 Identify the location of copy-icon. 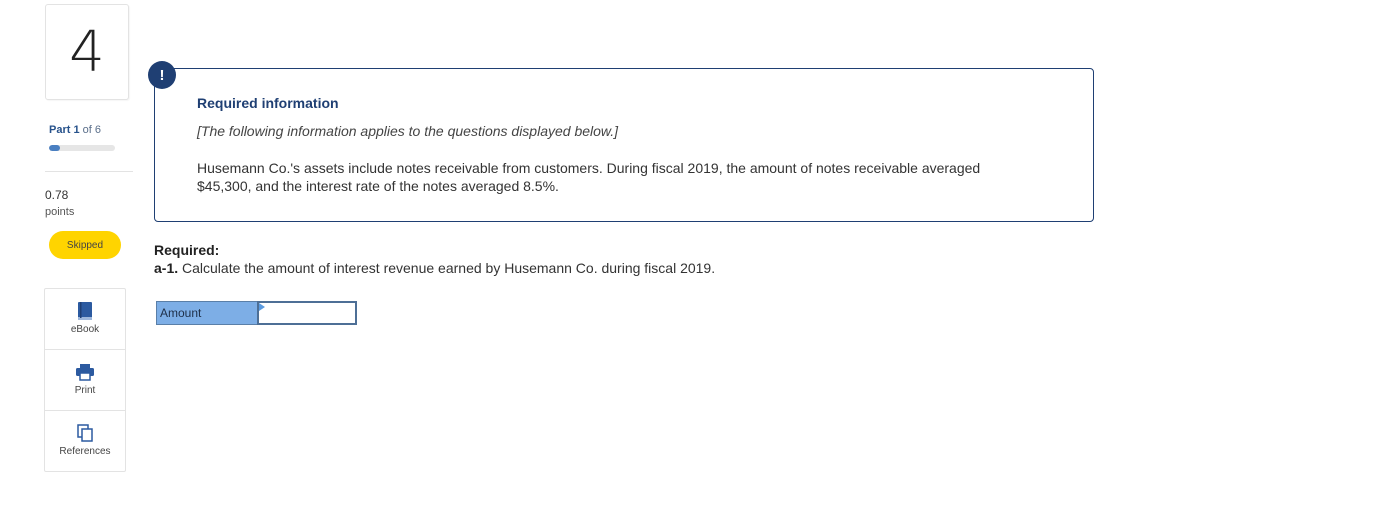
(85, 433).